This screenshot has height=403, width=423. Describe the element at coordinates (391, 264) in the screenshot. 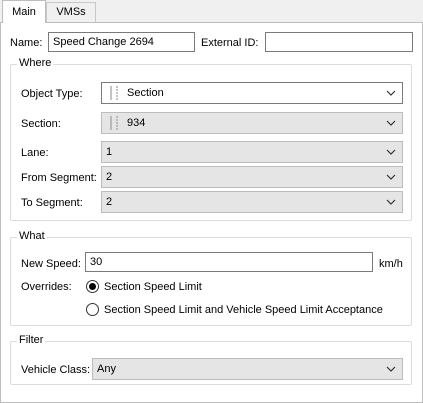

I see `speed-unit-label: km/h` at that location.